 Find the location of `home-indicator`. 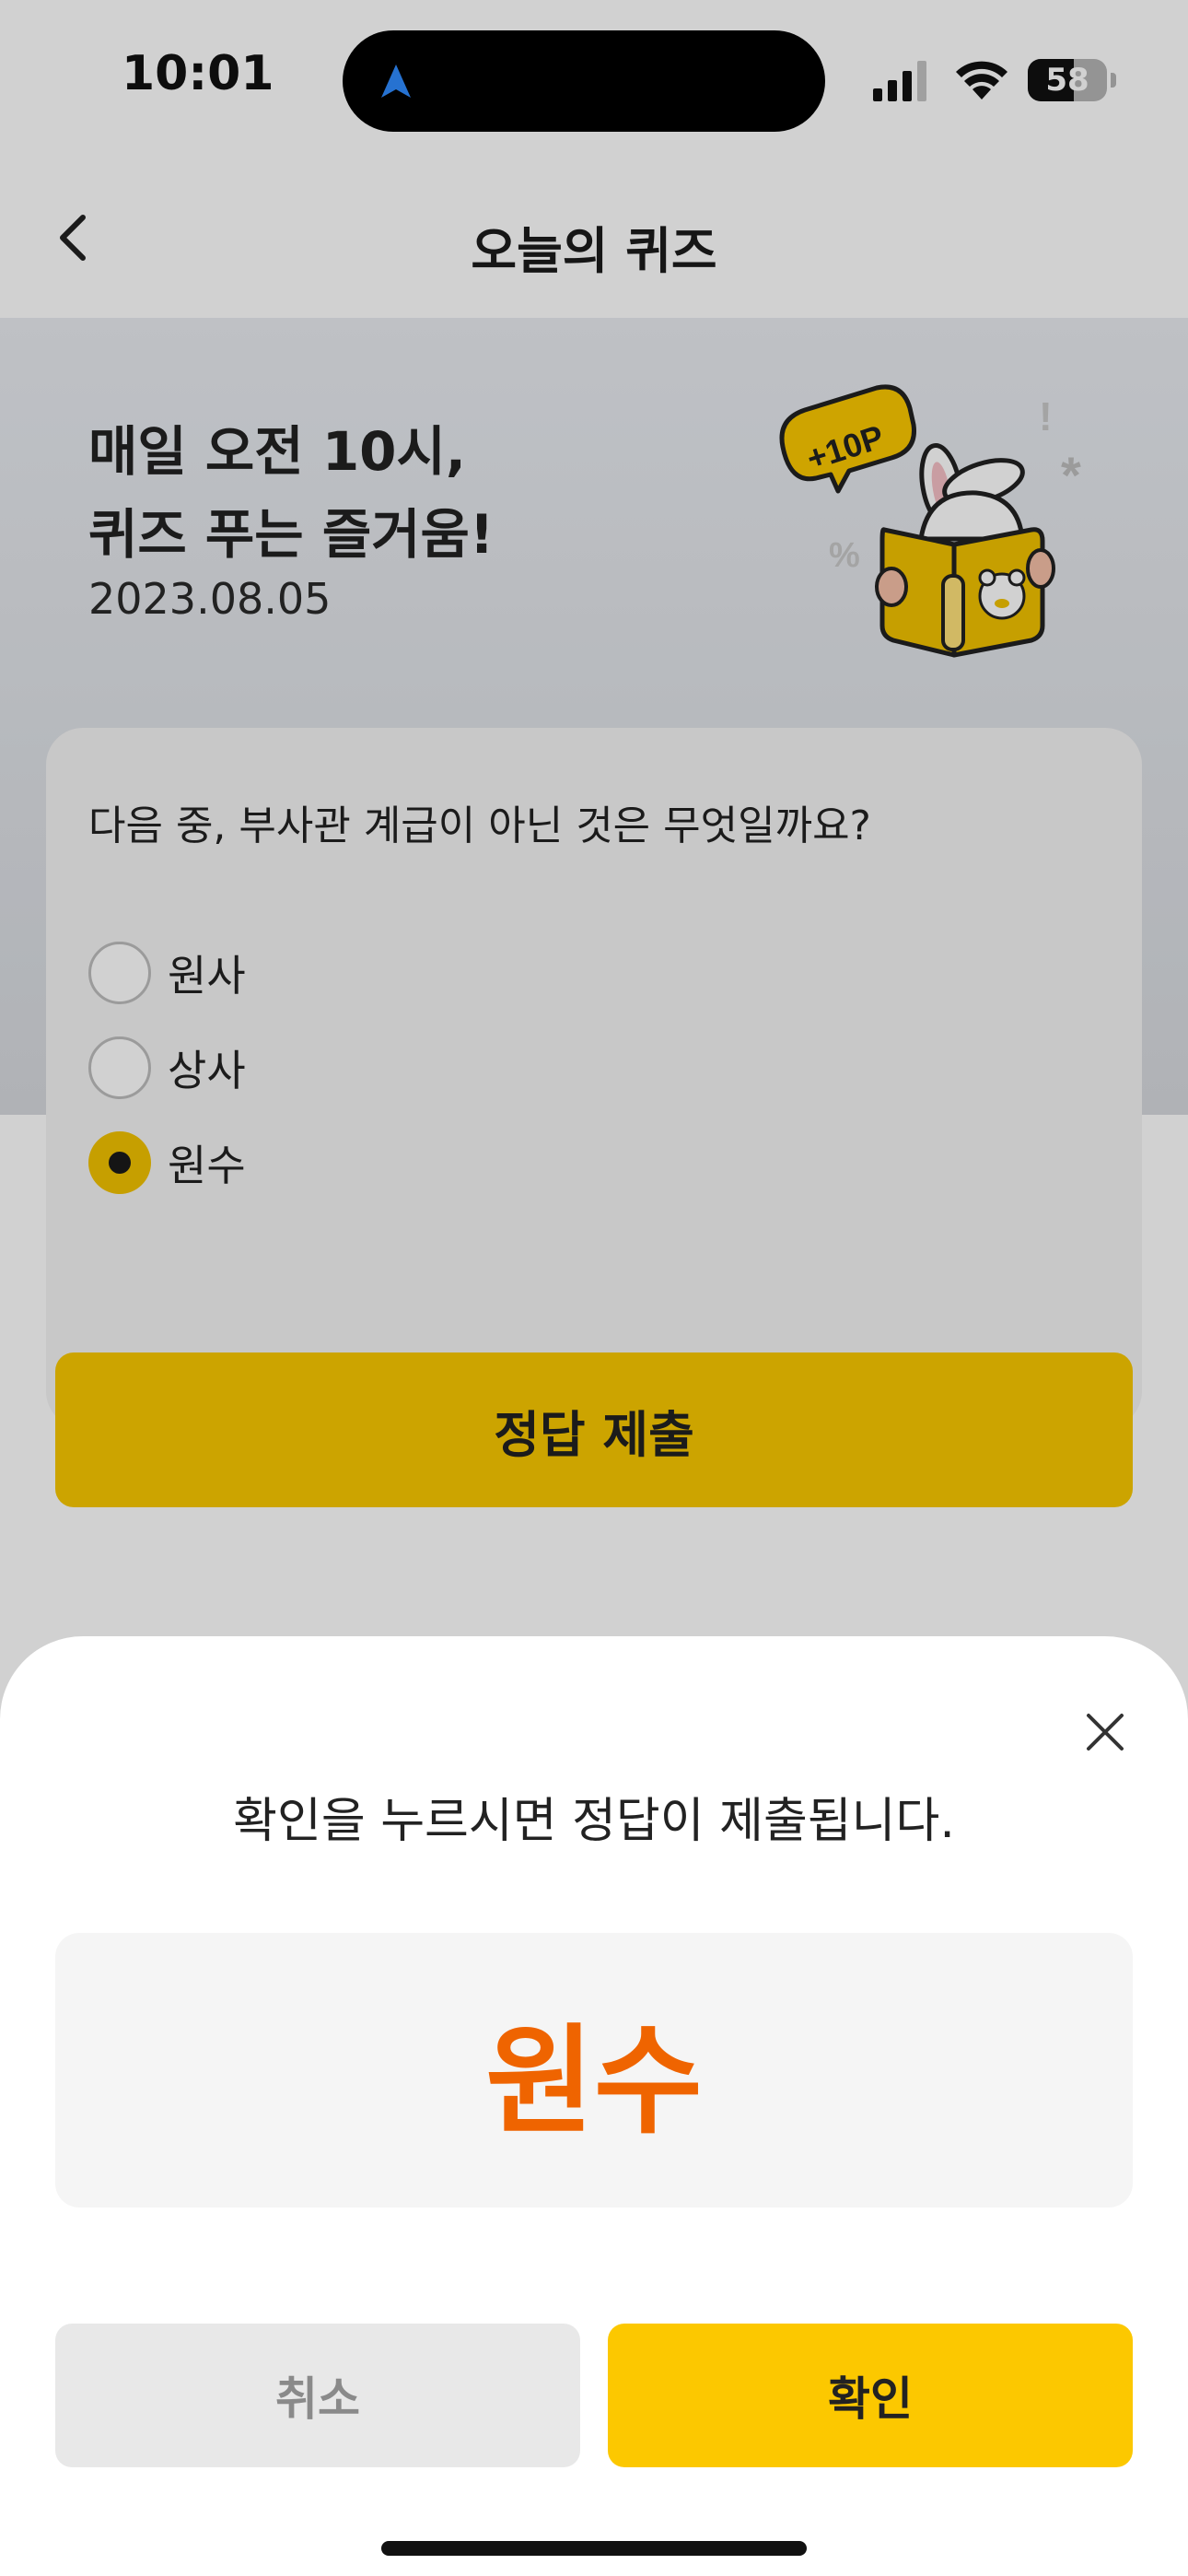

home-indicator is located at coordinates (594, 2548).